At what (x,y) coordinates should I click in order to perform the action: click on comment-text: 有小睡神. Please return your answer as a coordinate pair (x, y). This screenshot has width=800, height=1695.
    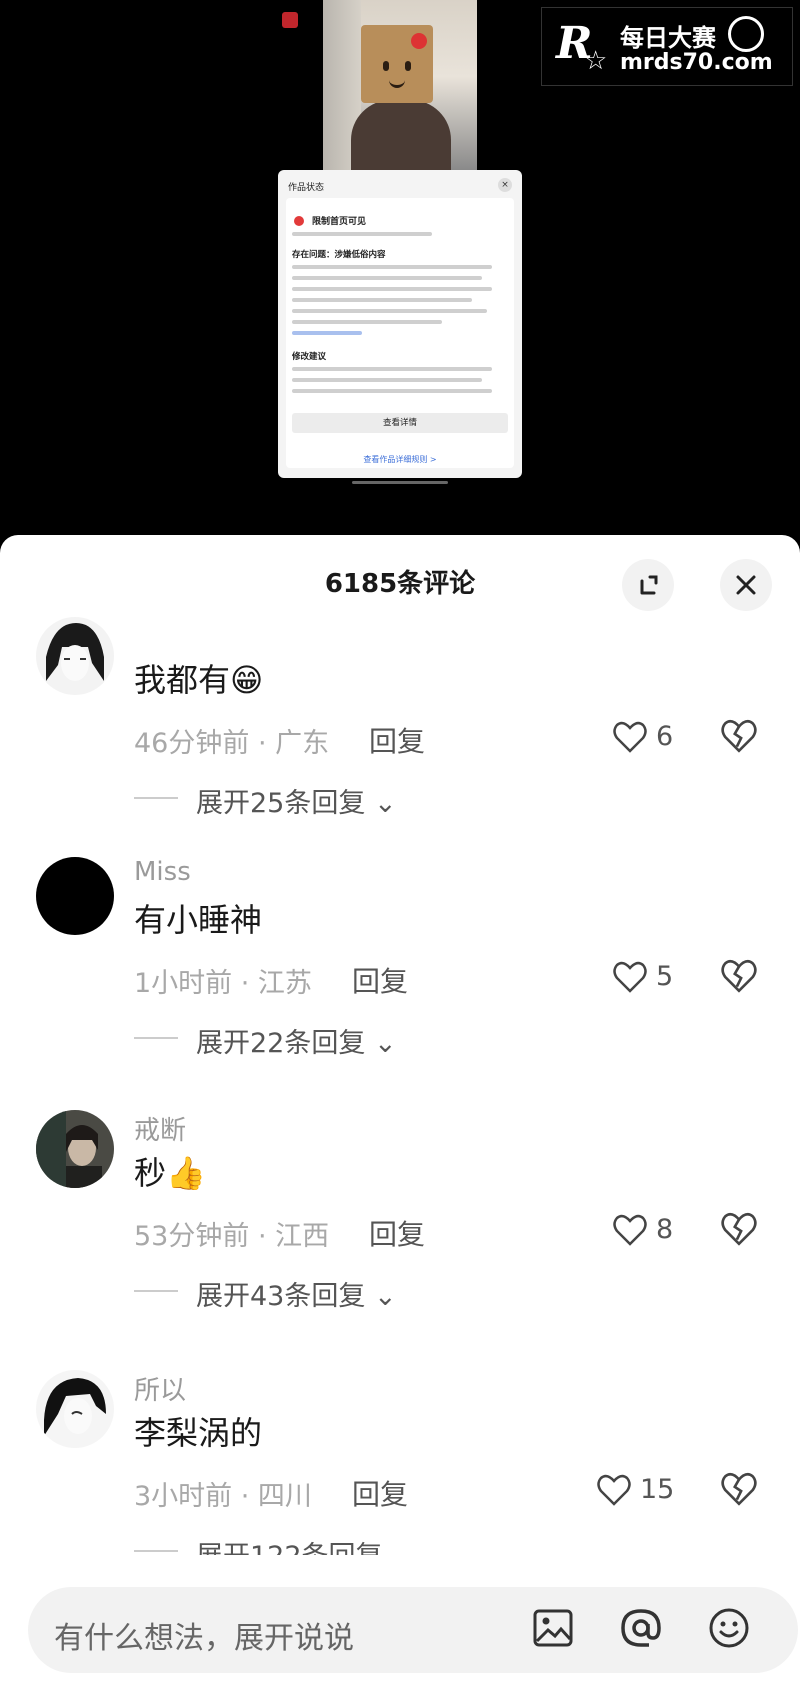
    Looking at the image, I should click on (198, 920).